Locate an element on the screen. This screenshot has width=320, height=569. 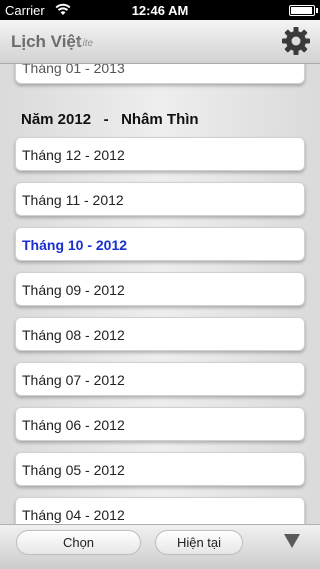
battery-icon is located at coordinates (303, 10).